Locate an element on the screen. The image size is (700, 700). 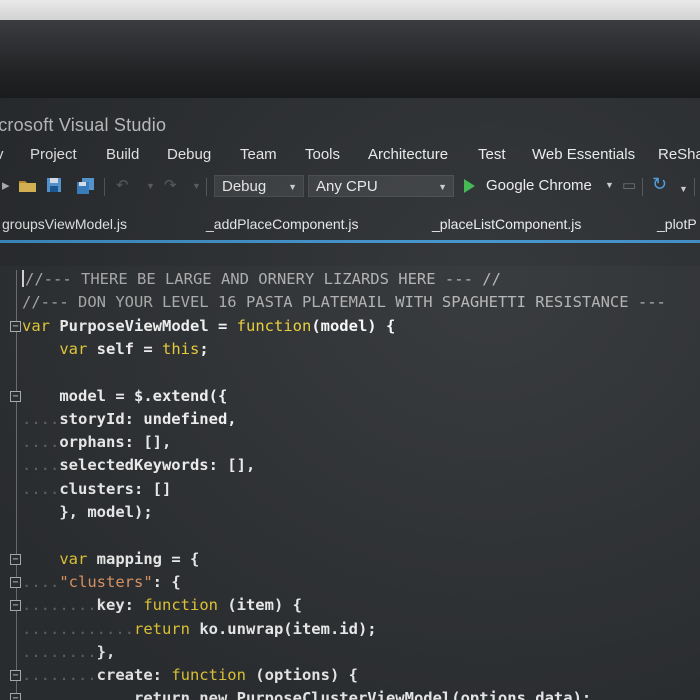
code-line: ........create: function (options) { is located at coordinates (190, 675).